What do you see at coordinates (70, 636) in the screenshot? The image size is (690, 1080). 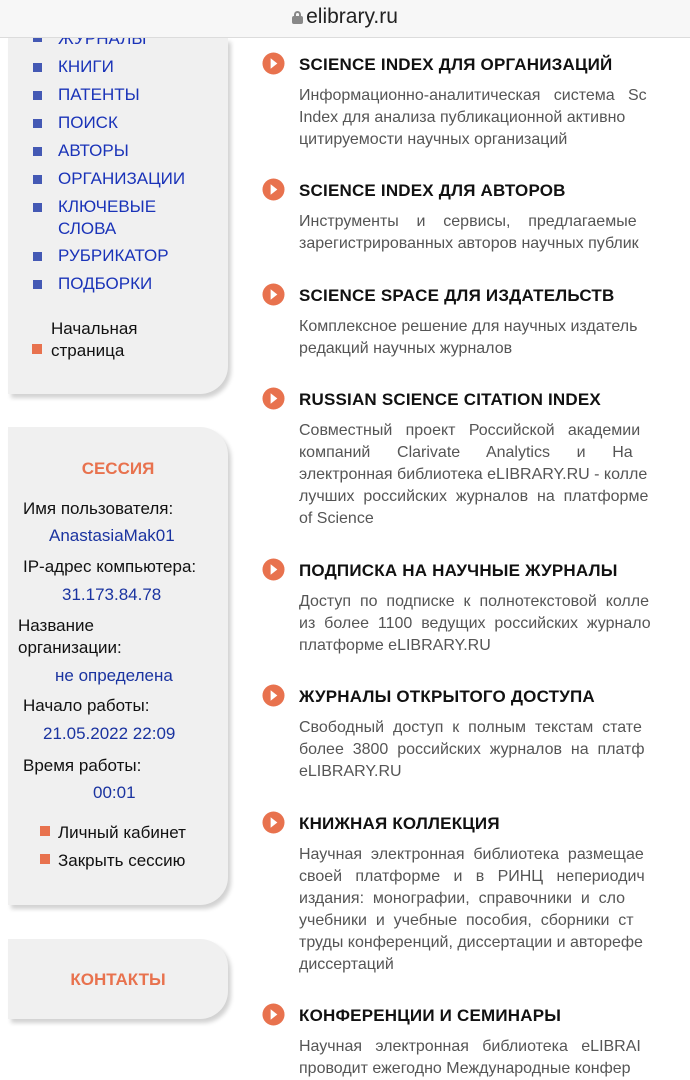 I see `organization-label: Название организации:` at bounding box center [70, 636].